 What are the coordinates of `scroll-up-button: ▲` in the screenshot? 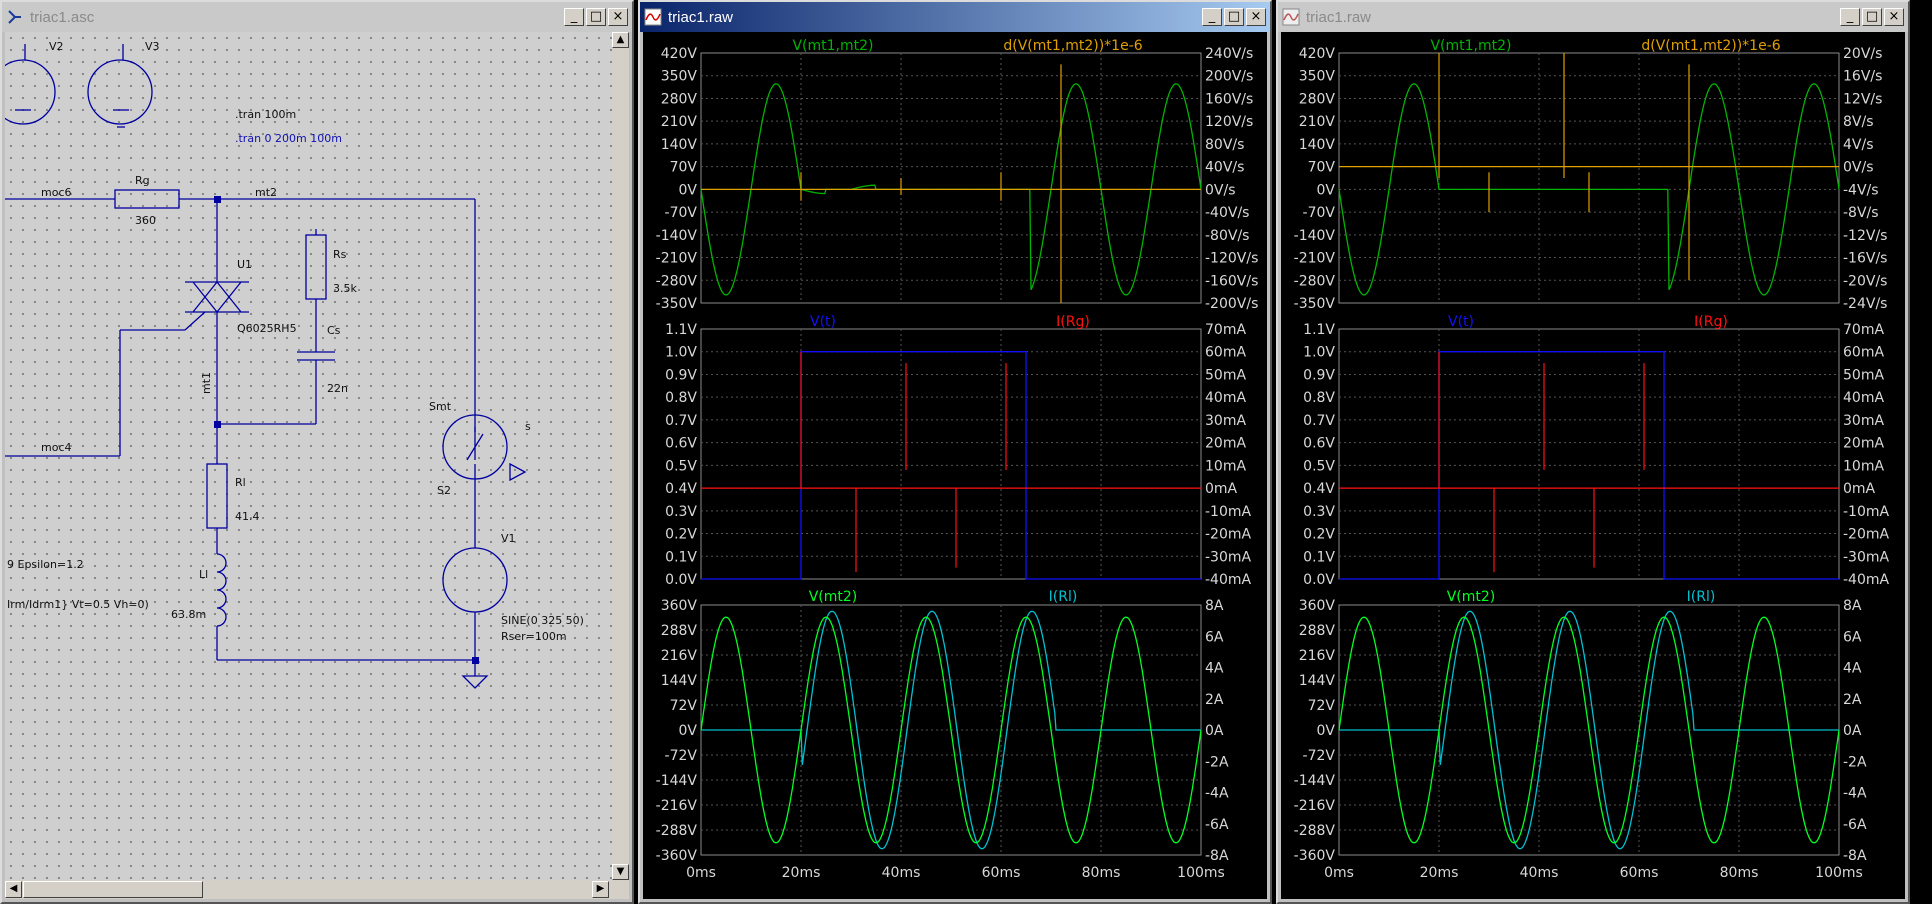 It's located at (620, 40).